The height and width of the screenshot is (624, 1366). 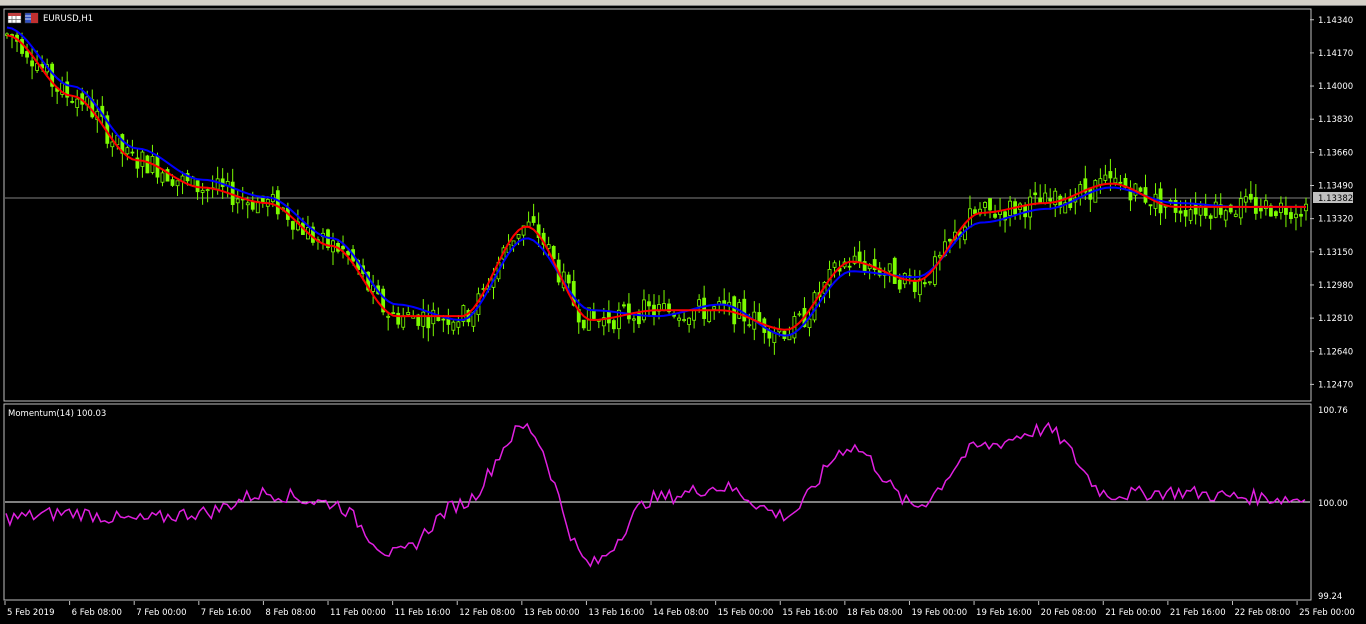 I want to click on price-tick-label: 1.12470, so click(x=1335, y=385).